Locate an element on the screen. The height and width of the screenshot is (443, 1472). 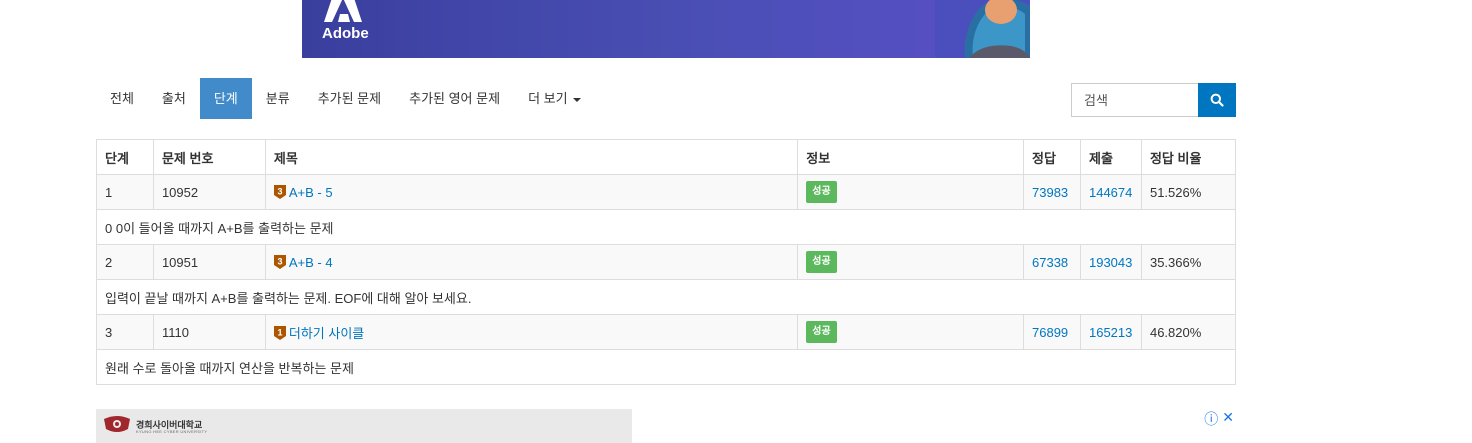
tab-more-label: 더 보기 is located at coordinates (548, 98).